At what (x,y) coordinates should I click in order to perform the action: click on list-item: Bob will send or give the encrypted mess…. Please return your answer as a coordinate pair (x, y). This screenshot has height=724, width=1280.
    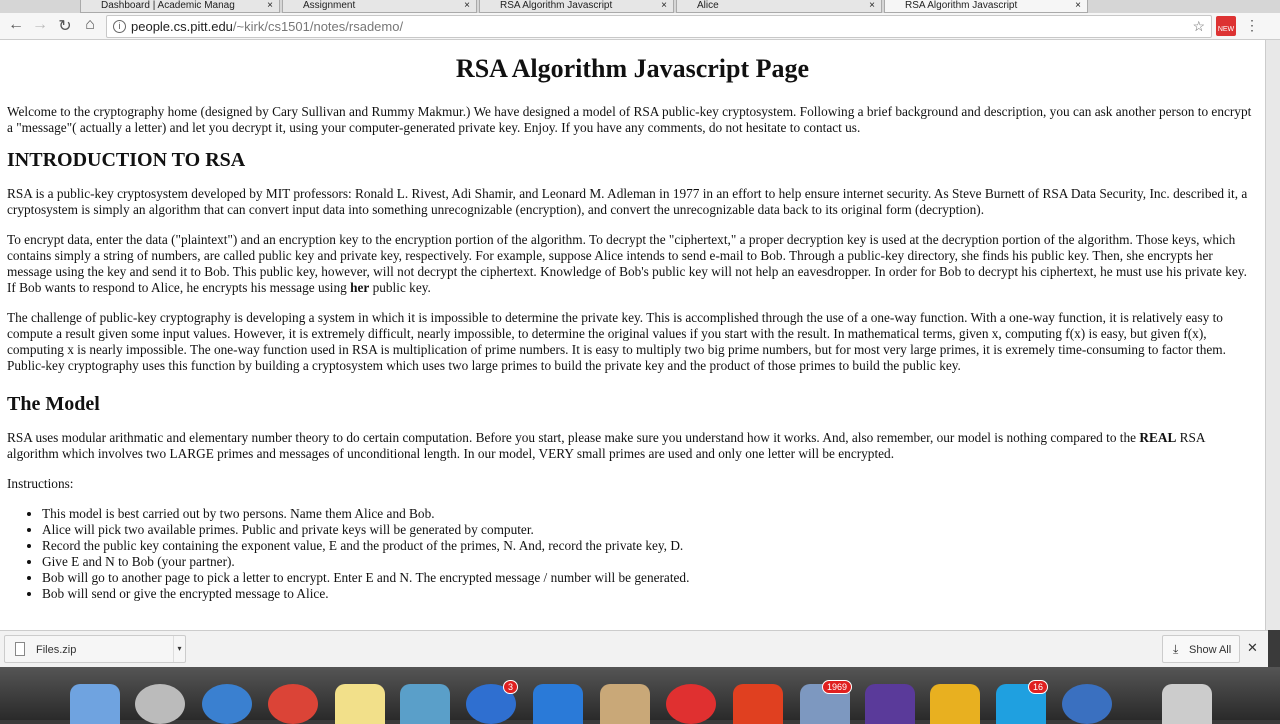
    Looking at the image, I should click on (650, 594).